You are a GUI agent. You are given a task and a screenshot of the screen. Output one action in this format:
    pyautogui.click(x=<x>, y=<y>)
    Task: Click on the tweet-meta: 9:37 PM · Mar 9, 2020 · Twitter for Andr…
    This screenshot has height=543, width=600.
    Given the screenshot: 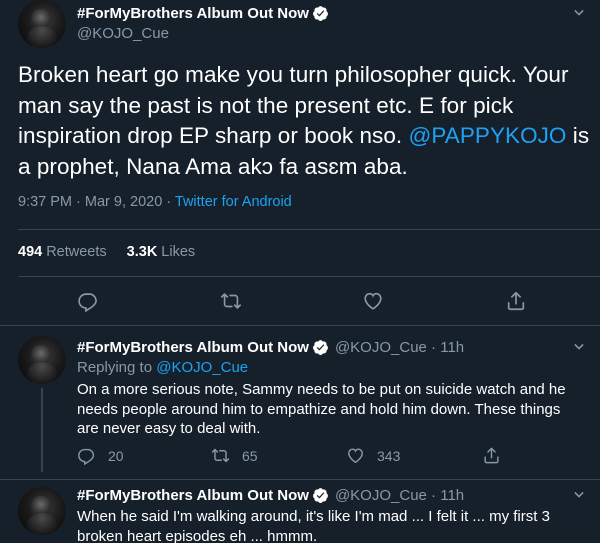 What is the action you would take?
    pyautogui.click(x=155, y=202)
    